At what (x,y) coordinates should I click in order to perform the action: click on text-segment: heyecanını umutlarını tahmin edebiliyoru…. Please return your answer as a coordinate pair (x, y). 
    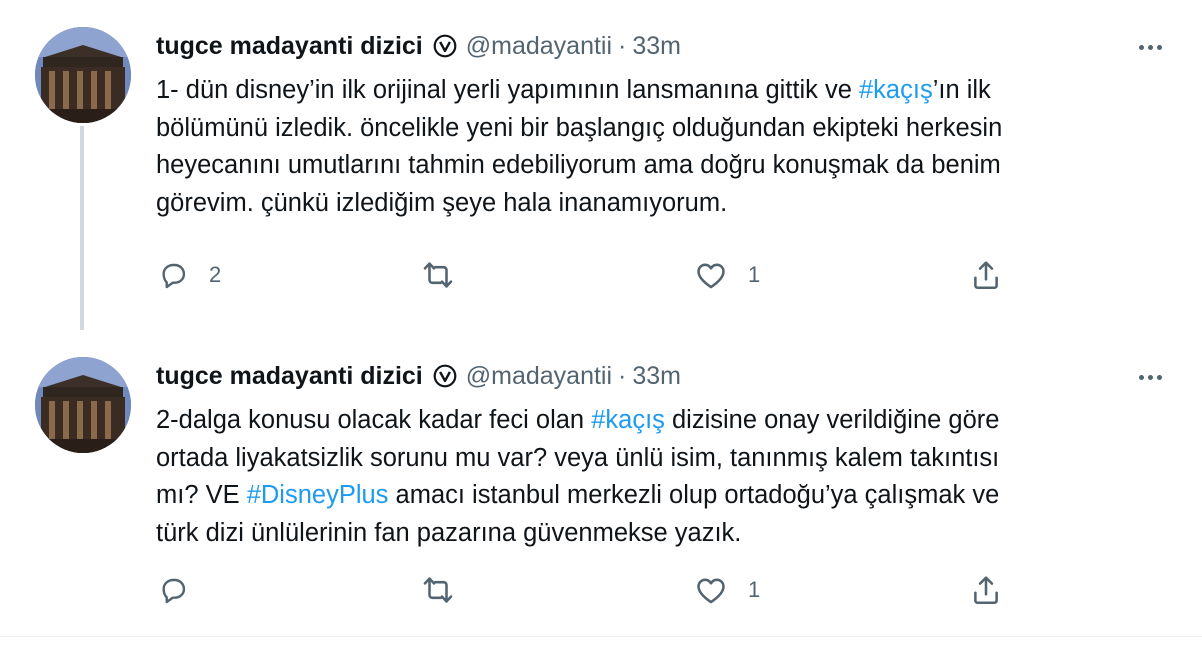
    Looking at the image, I should click on (578, 165).